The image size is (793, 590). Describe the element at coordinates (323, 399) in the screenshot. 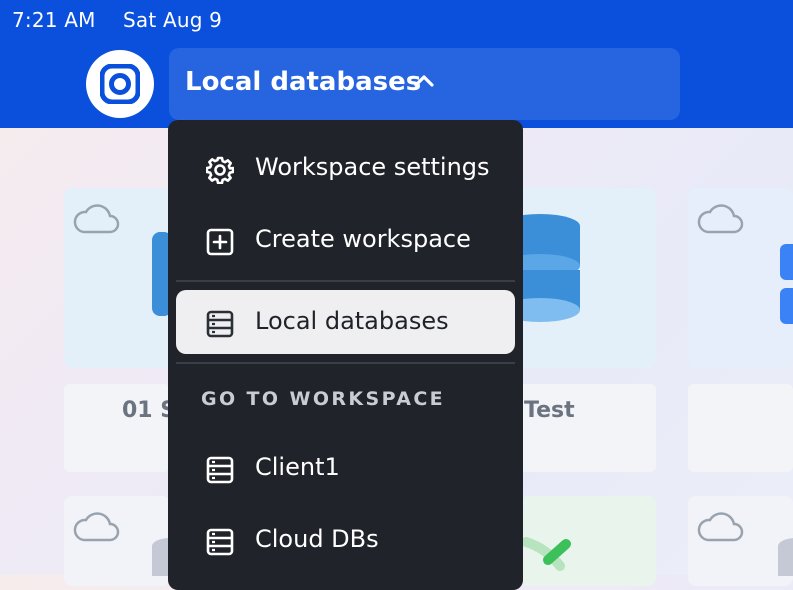

I see `section-label-go-to-workspace: GO TO WORKSPACE` at that location.